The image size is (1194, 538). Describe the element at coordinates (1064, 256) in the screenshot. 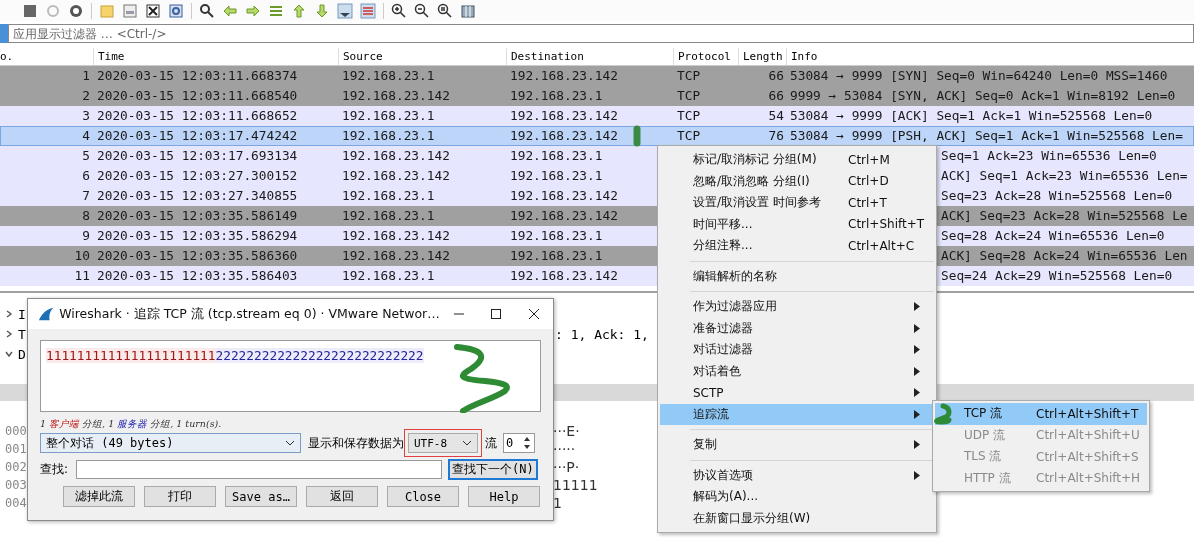

I see `table-cell-text: ACK] Seq=28 Ack=24 Win=65536 Len` at that location.